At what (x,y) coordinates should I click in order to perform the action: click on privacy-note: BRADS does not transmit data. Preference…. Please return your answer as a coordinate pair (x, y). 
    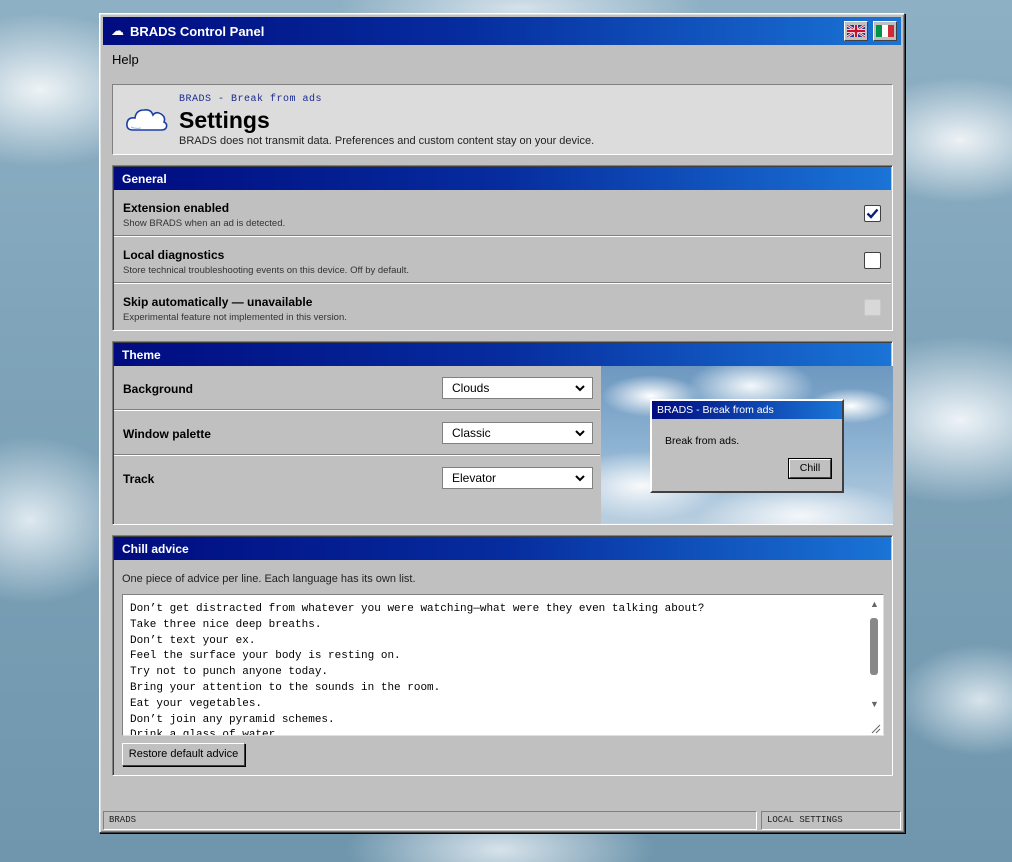
    Looking at the image, I should click on (387, 141).